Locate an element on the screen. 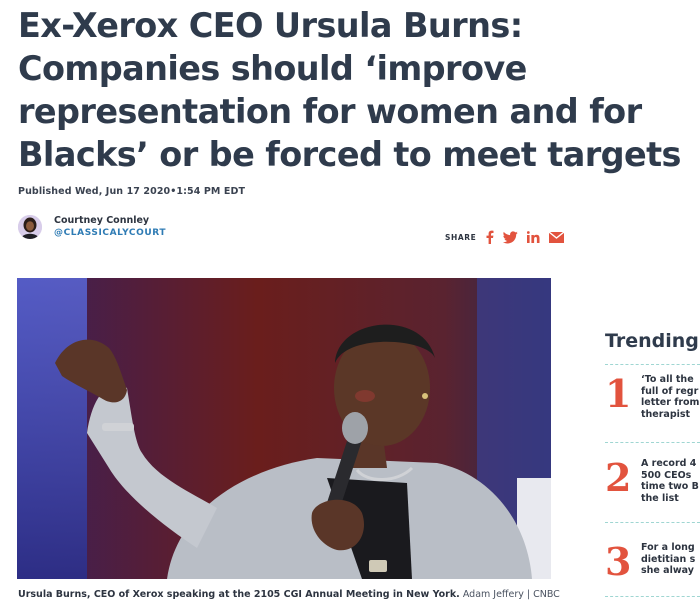  linkedin-icon is located at coordinates (533, 237).